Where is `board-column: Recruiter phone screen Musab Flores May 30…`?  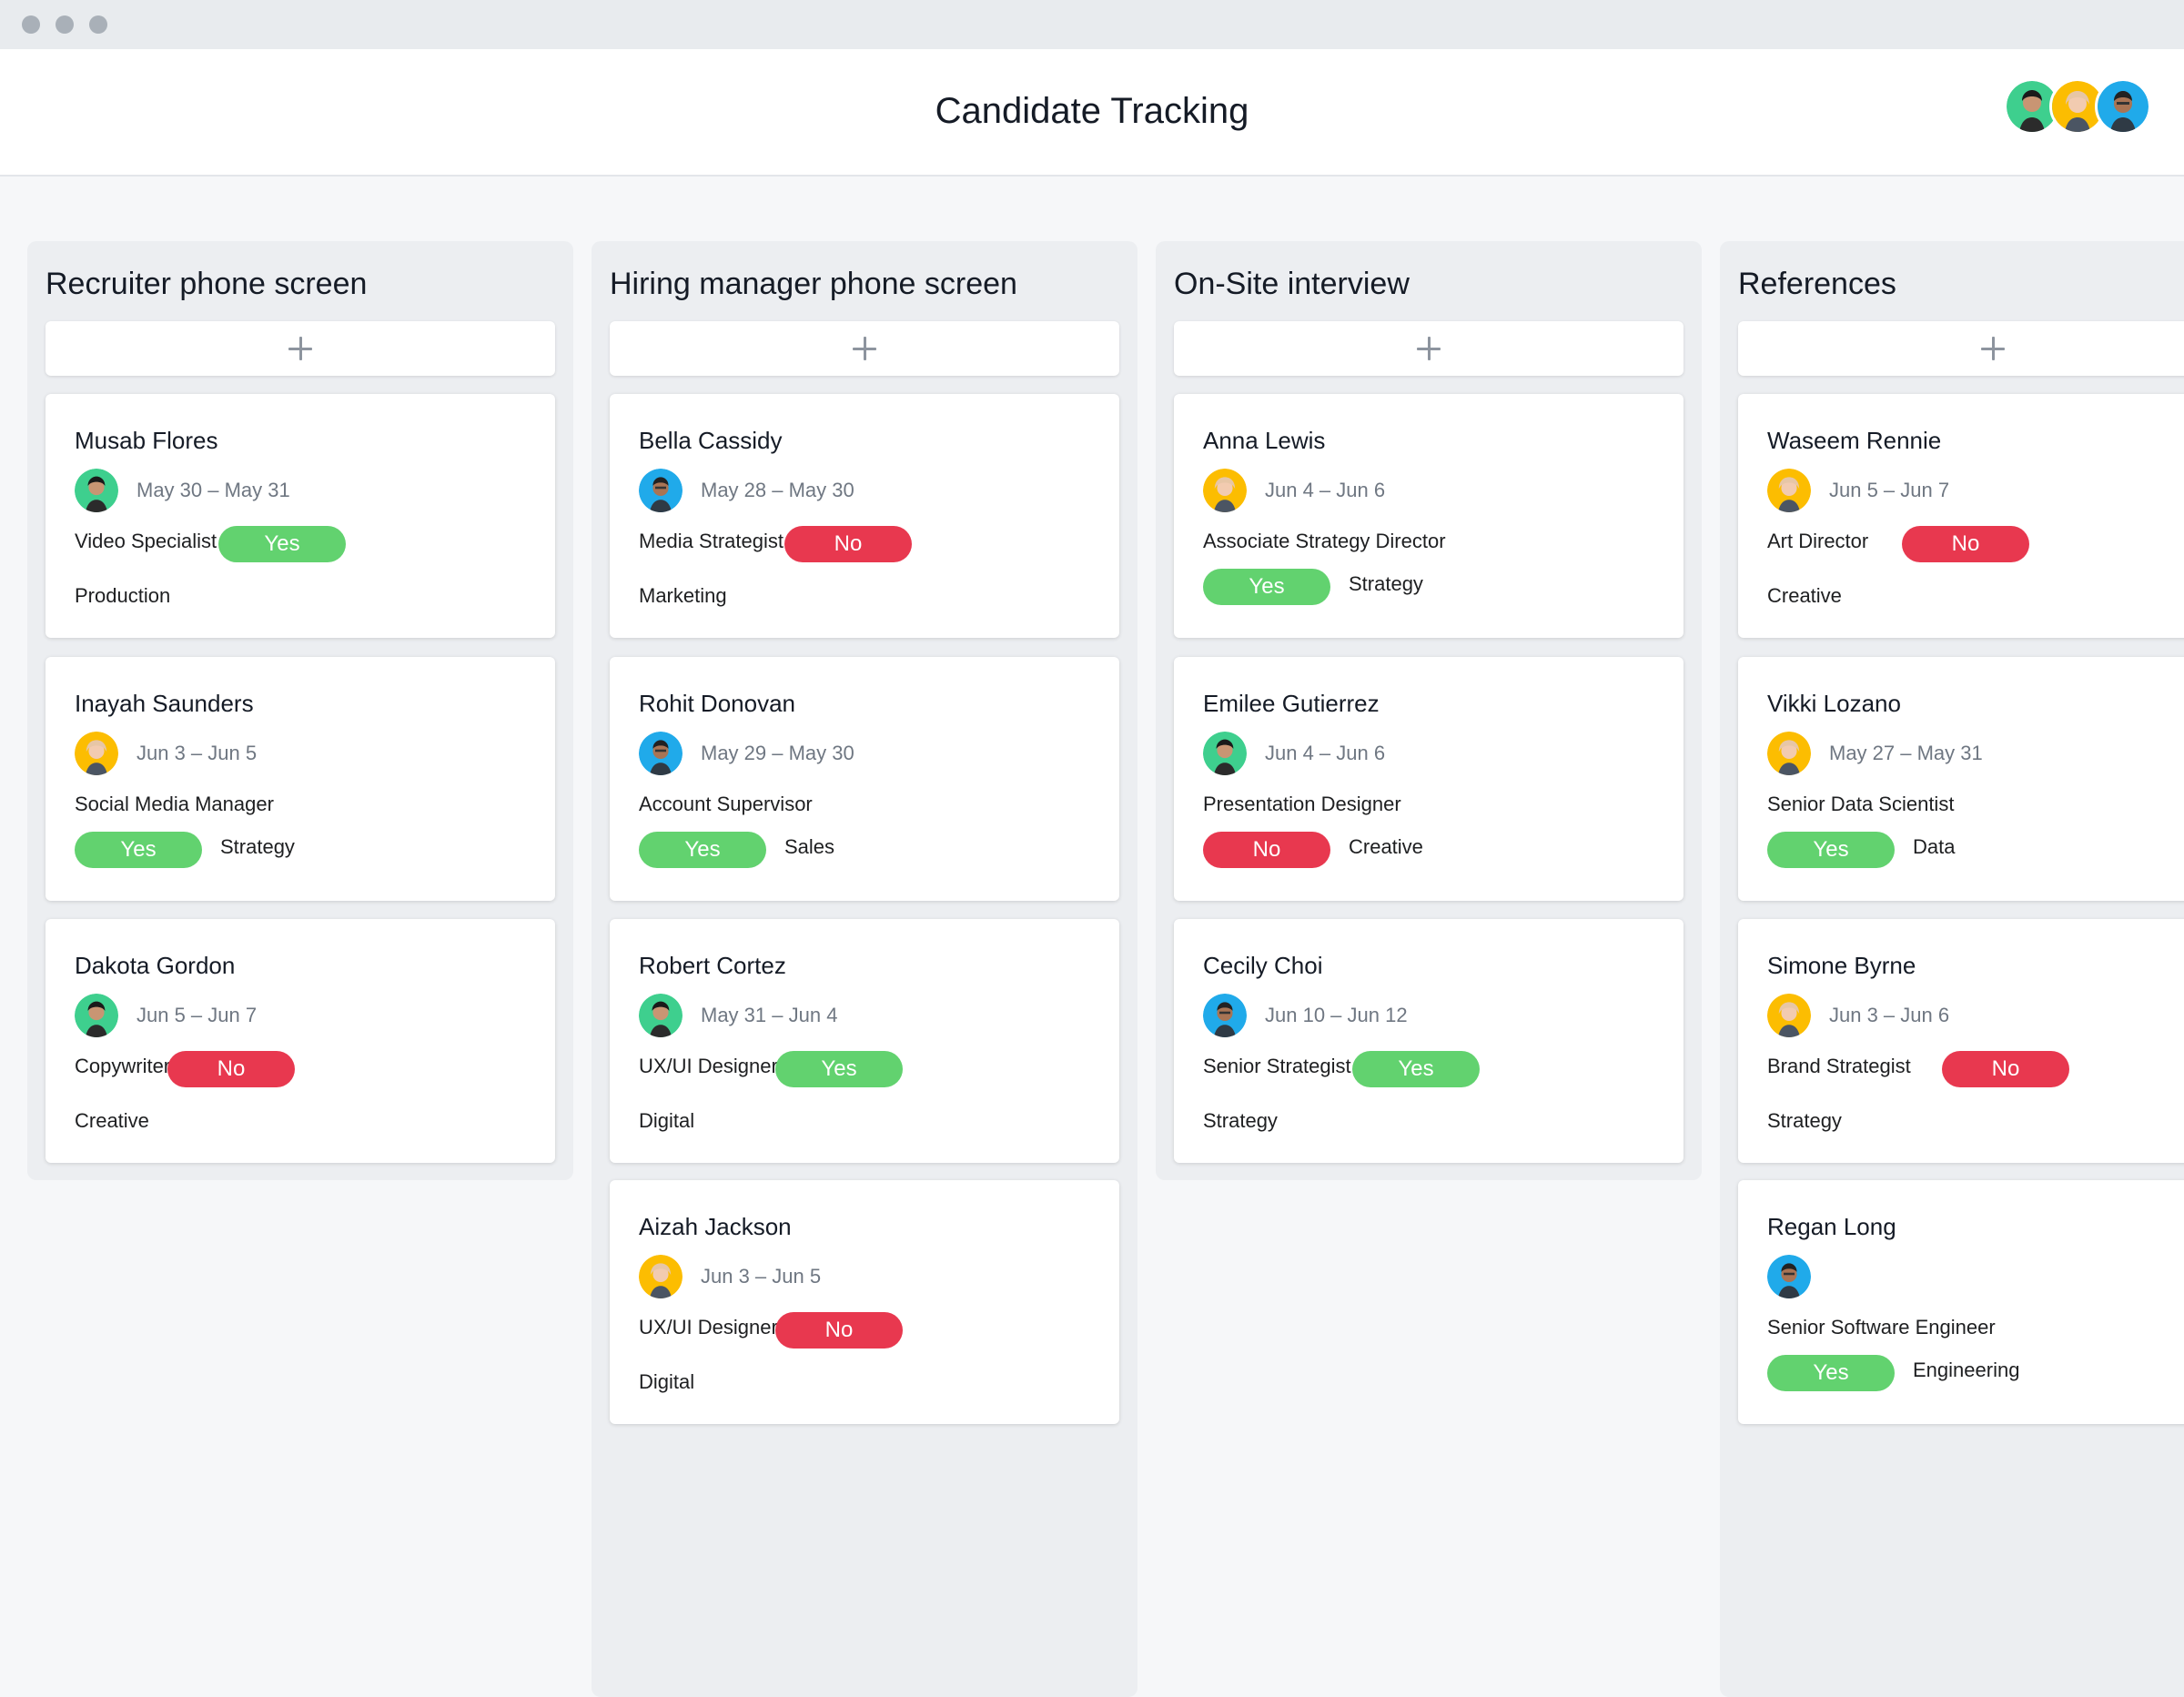
board-column: Recruiter phone screen Musab Flores May 30… is located at coordinates (300, 710).